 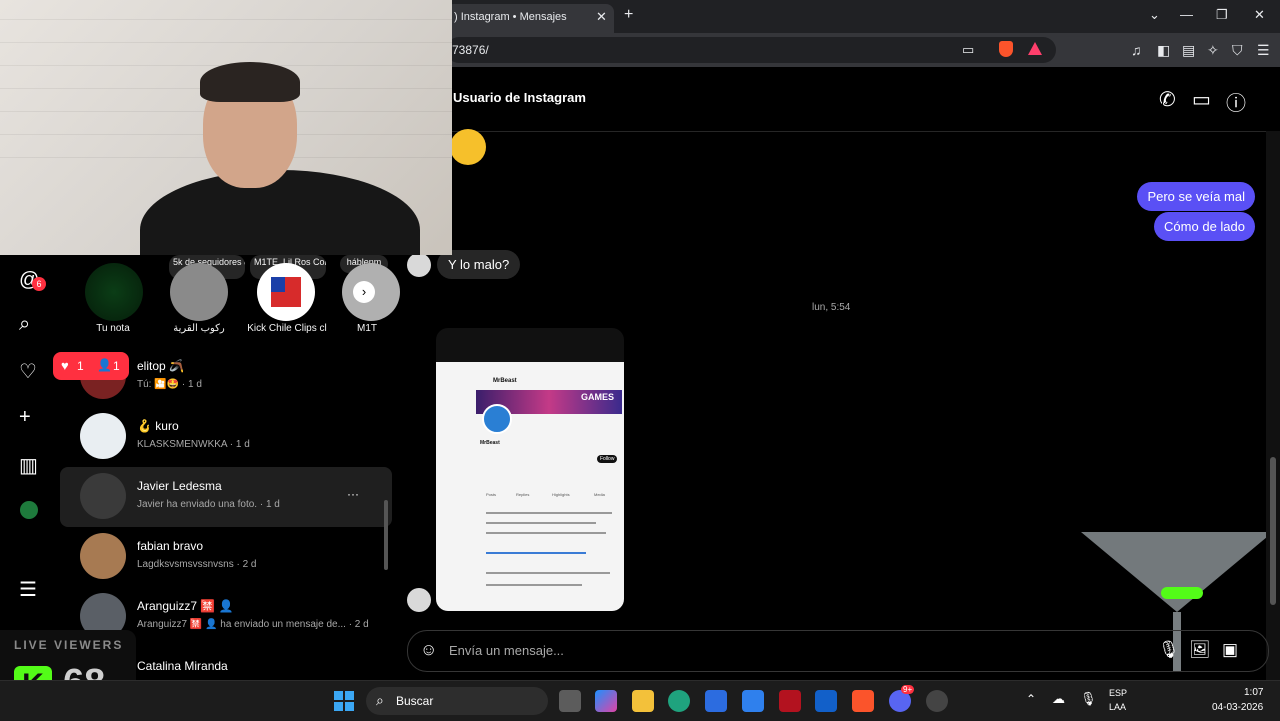 What do you see at coordinates (91, 366) in the screenshot?
I see `activity-notification-badge: ♥ 1 👤 1` at bounding box center [91, 366].